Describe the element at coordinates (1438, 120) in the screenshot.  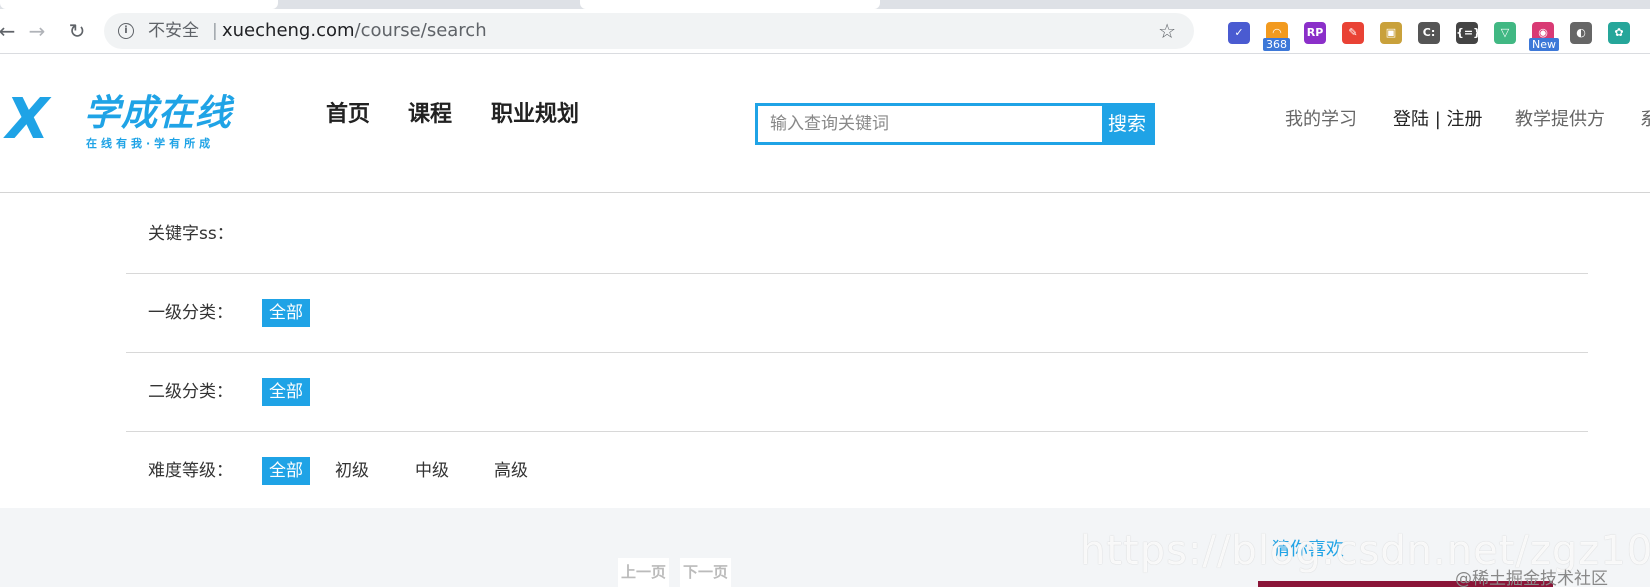
I see `login-register-link: 登陆 | 注册` at that location.